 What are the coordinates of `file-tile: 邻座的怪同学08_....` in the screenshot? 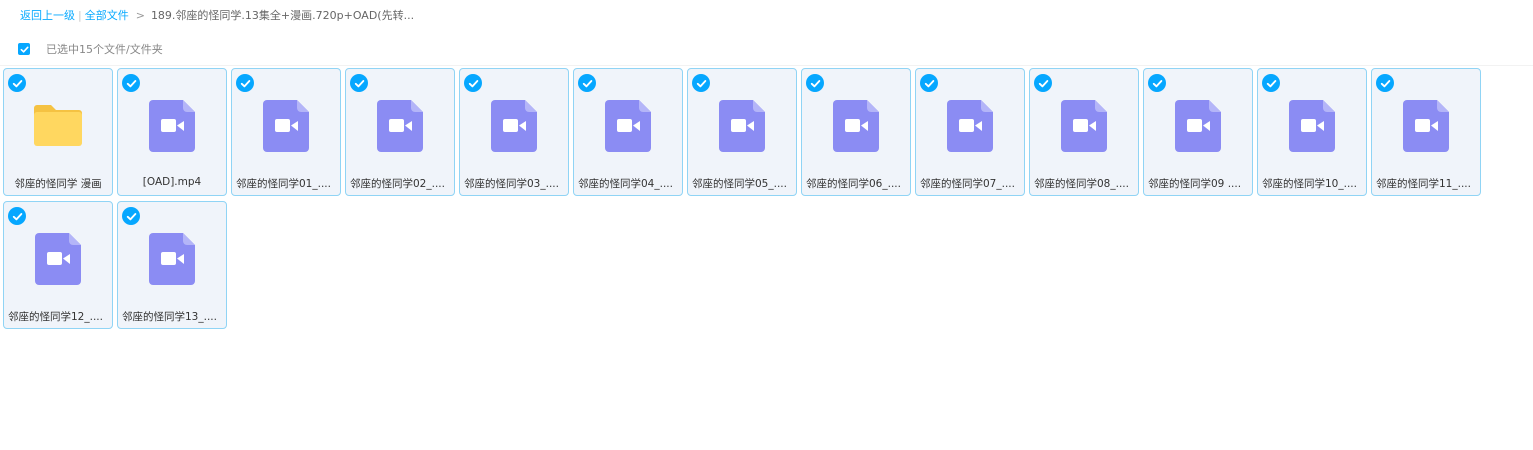 It's located at (1084, 132).